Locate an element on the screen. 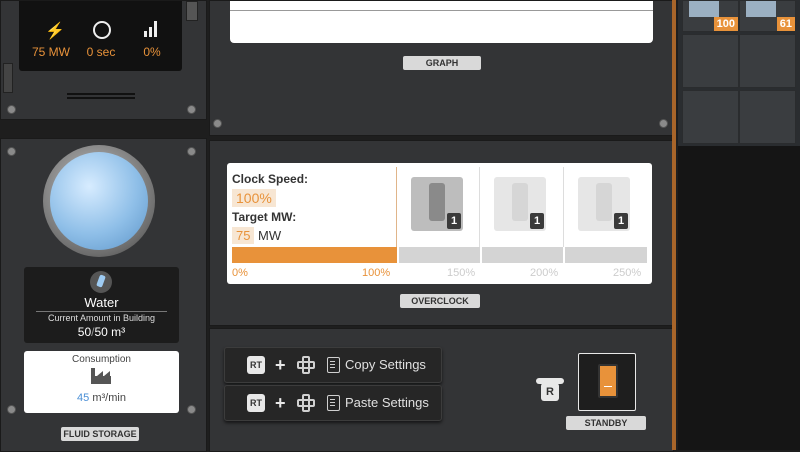  amount-label: Current Amount in Building is located at coordinates (101, 318).